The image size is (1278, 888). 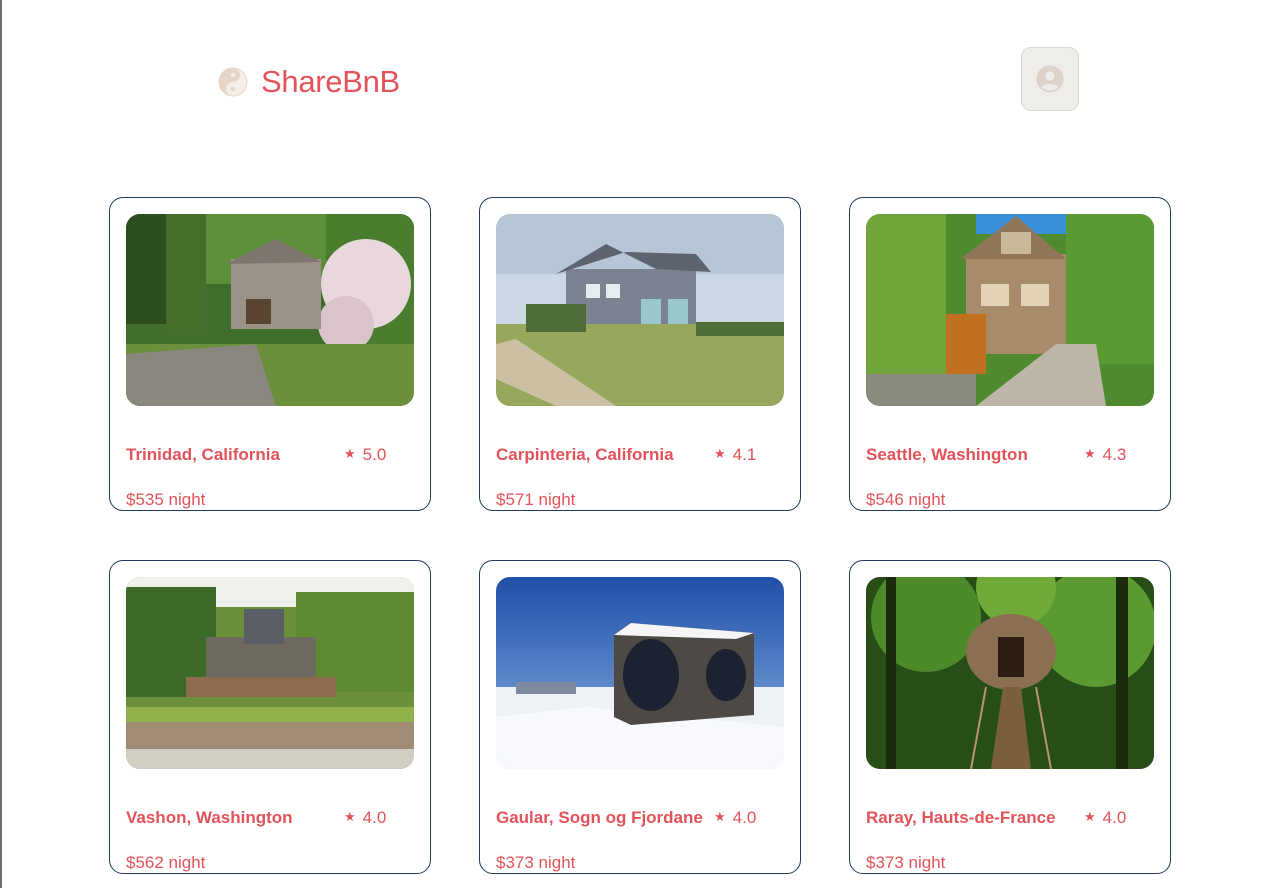 I want to click on listing-card: Vashon, Washington ★ 4.0 $562 night, so click(x=270, y=717).